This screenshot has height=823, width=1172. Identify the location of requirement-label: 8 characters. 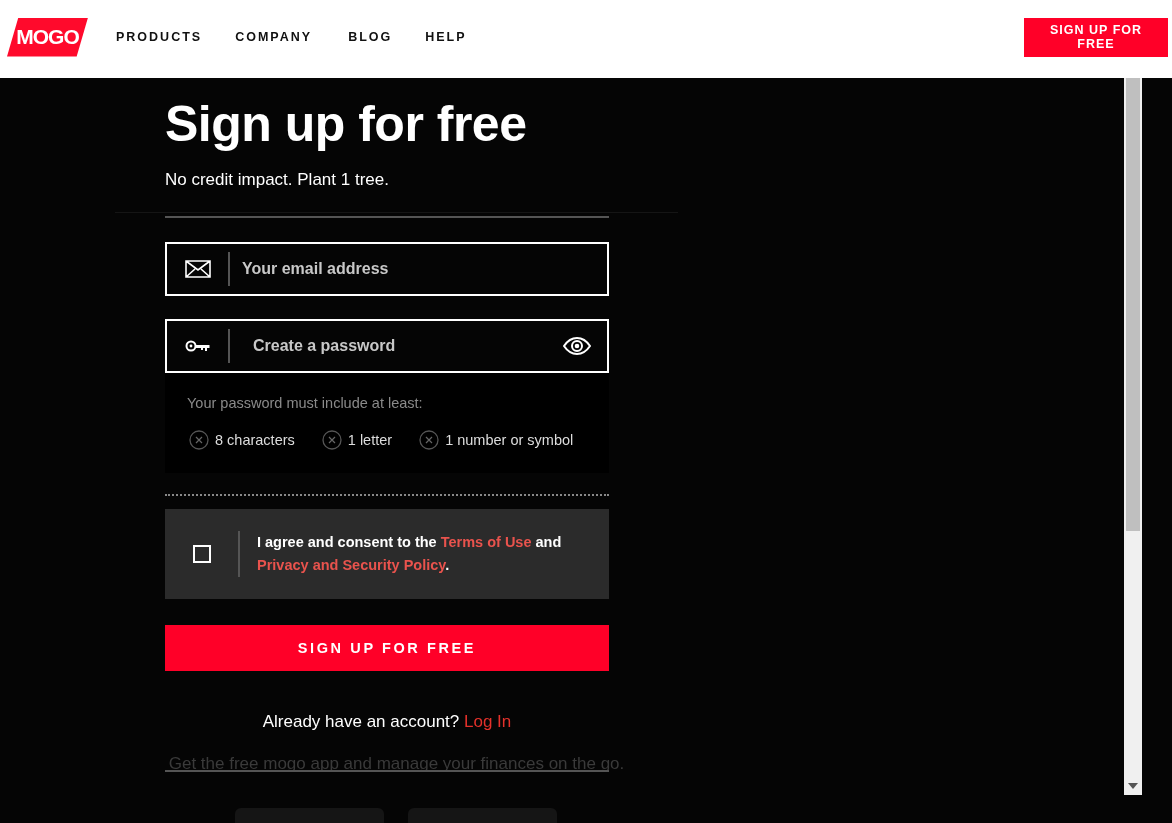
(255, 440).